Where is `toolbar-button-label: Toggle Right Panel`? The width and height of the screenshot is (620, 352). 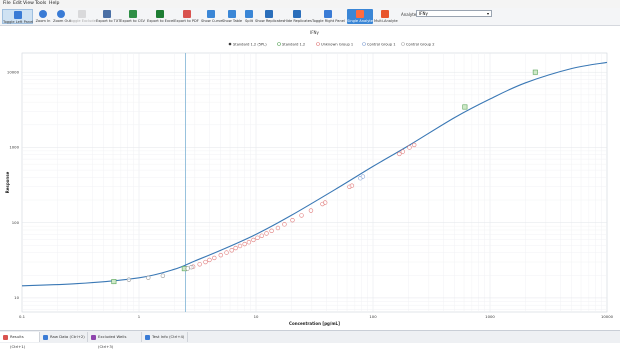
toolbar-button-label: Toggle Right Panel is located at coordinates (328, 21).